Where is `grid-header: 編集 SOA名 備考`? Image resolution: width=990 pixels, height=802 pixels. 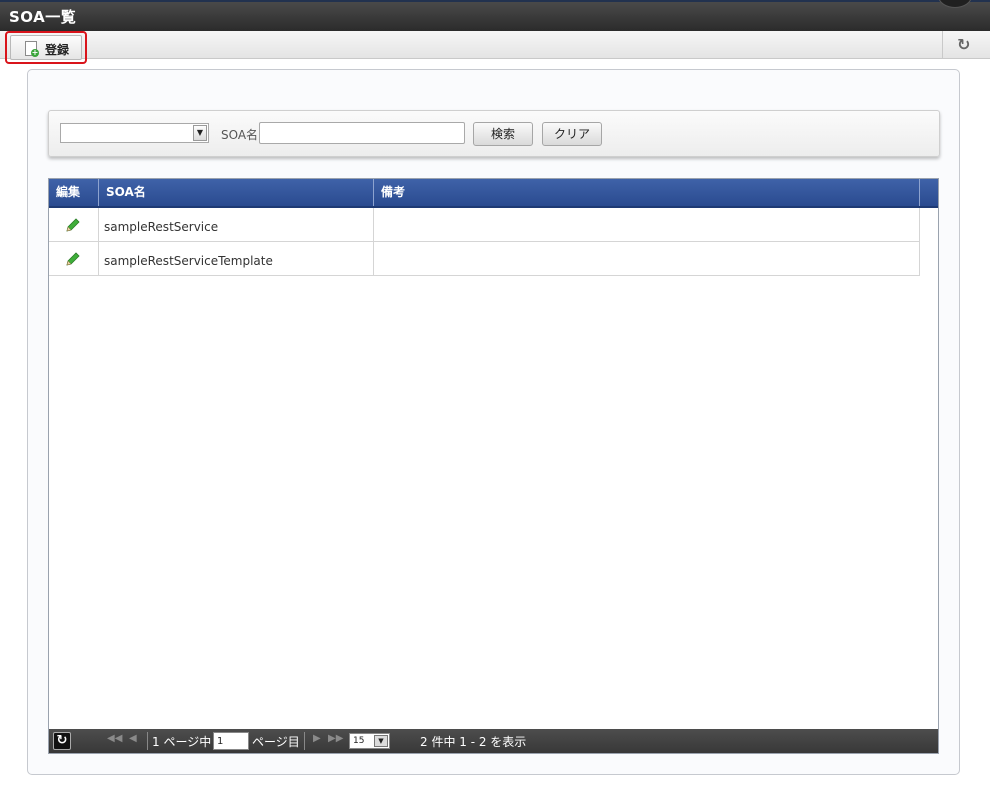
grid-header: 編集 SOA名 備考 is located at coordinates (493, 193).